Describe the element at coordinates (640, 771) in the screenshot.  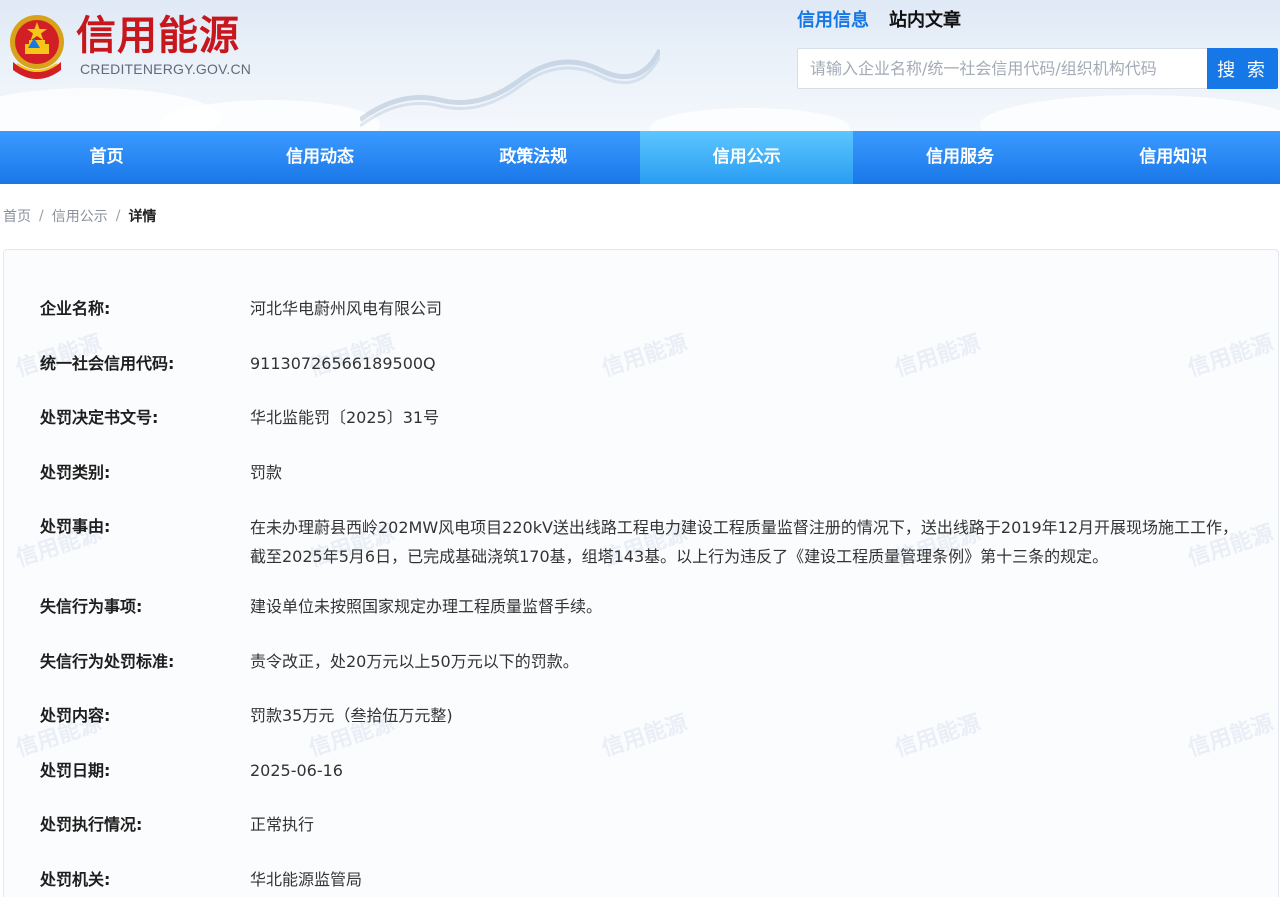
I see `field-row-penalty-date: 处罚日期: 2025-06-16` at that location.